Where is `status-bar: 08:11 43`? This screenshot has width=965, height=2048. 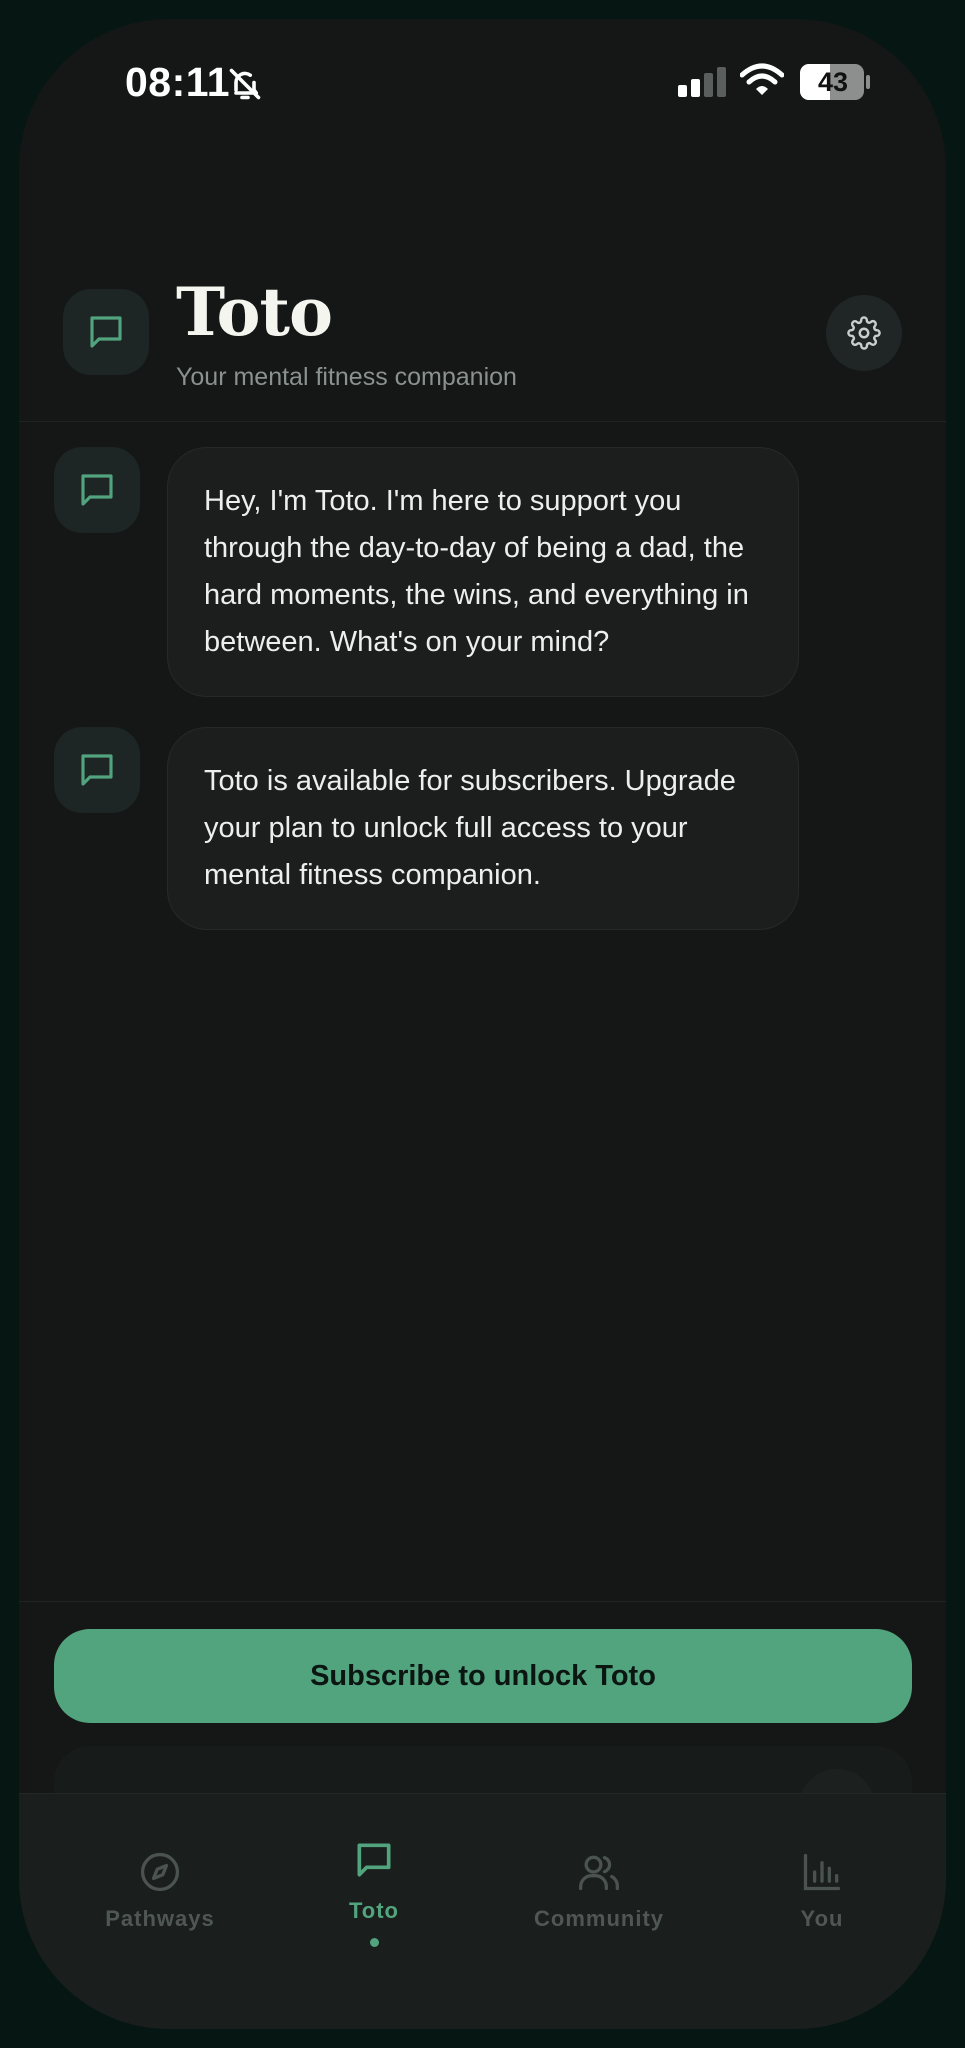
status-bar: 08:11 43 is located at coordinates (482, 84).